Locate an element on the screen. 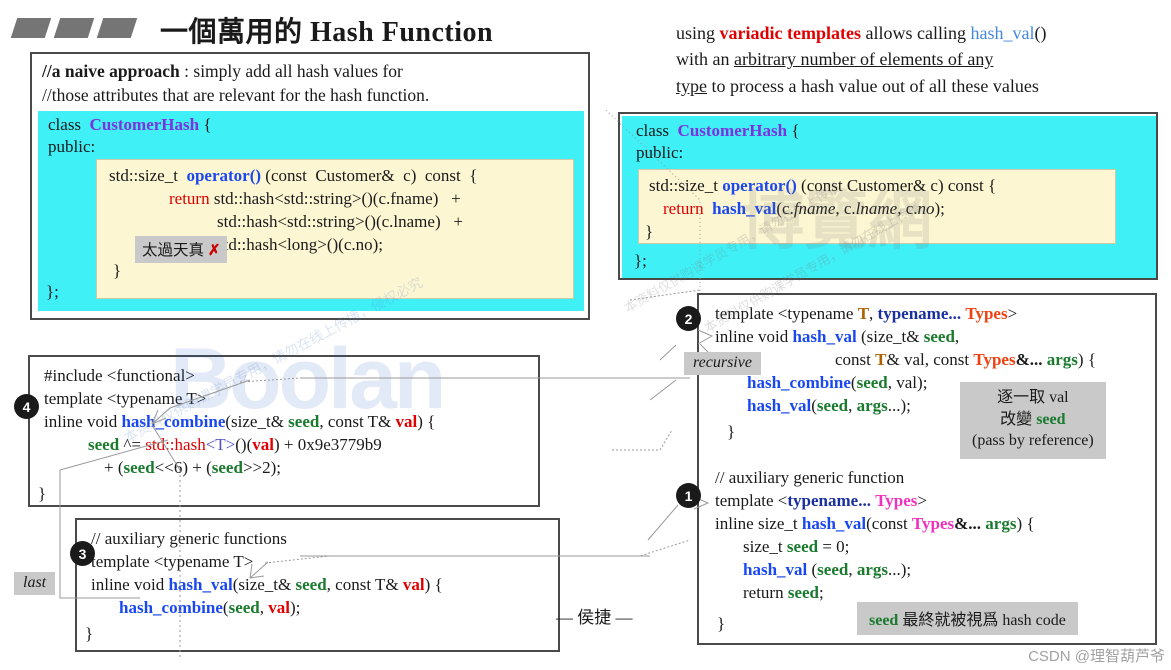  tag-recursive: recursive is located at coordinates (722, 363).